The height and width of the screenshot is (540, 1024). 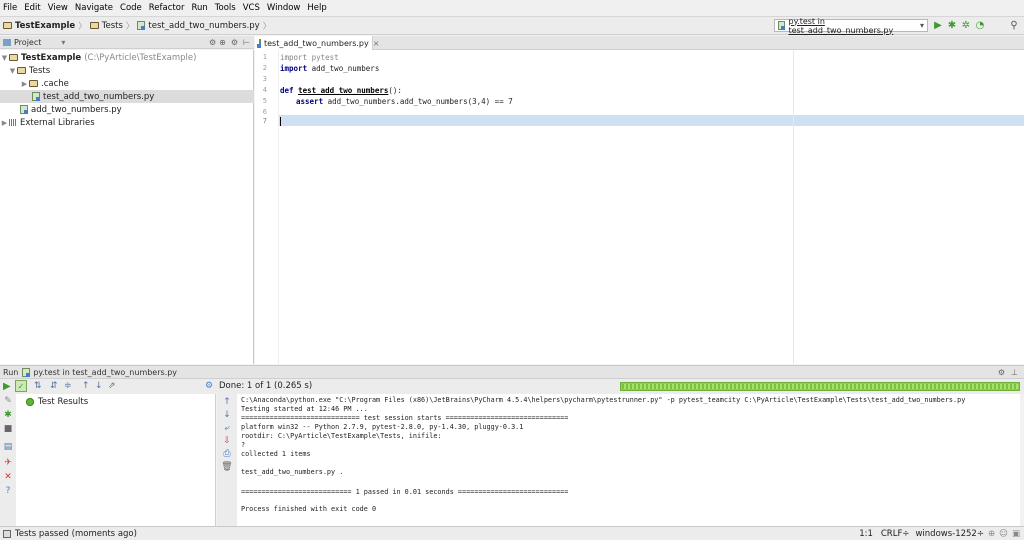 I want to click on menu-refactor: Refactor, so click(x=167, y=8).